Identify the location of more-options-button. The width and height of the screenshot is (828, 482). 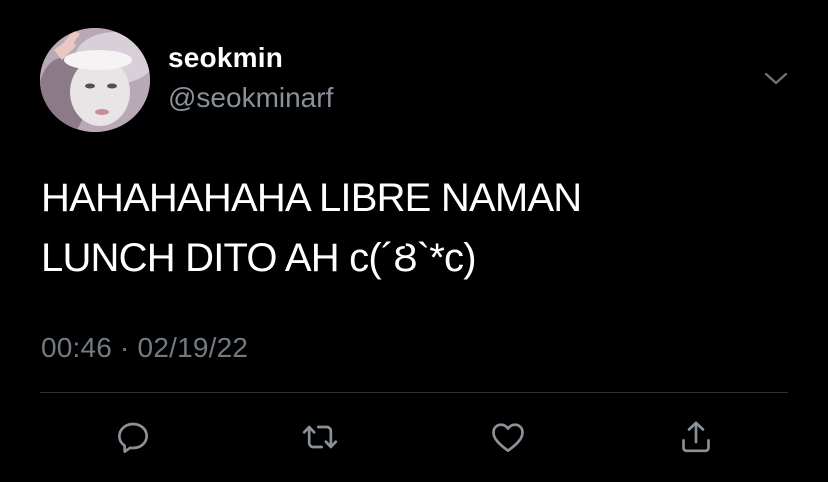
(776, 78).